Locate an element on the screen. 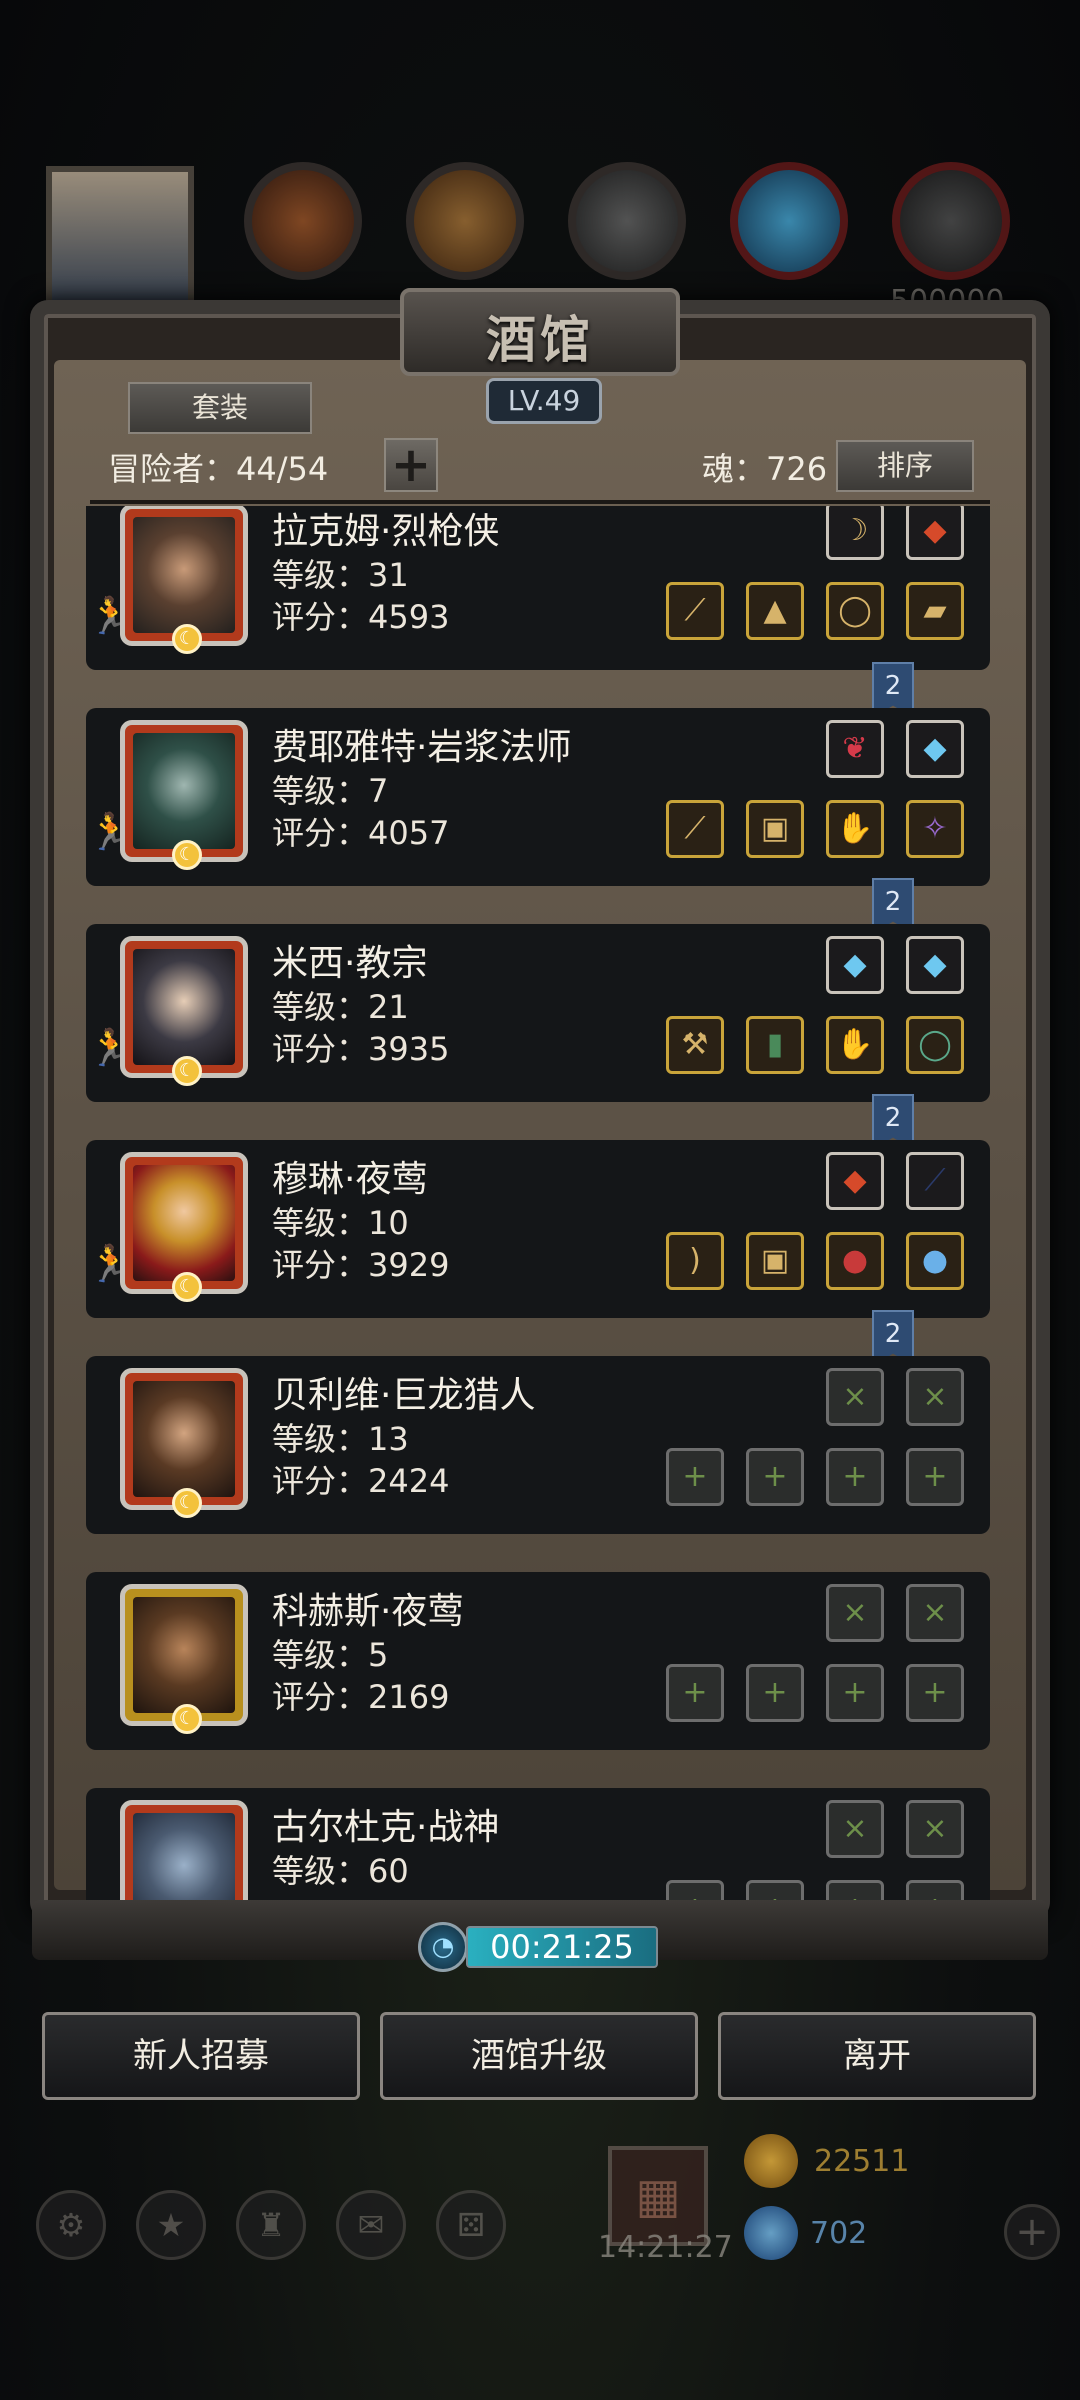  divider is located at coordinates (540, 502).